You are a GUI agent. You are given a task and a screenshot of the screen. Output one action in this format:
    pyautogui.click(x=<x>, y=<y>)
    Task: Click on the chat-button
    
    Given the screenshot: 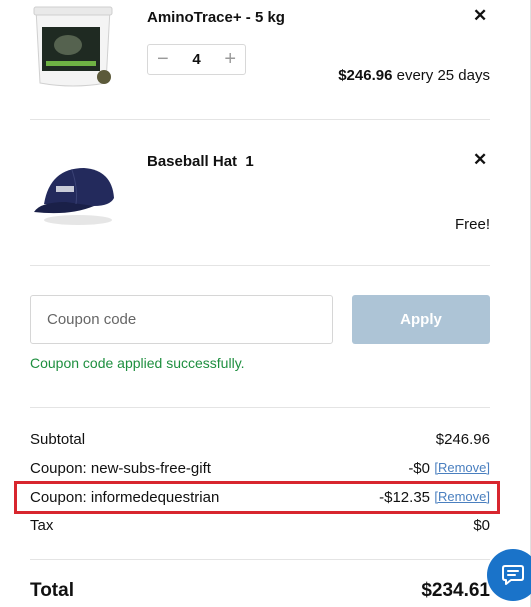 What is the action you would take?
    pyautogui.click(x=509, y=575)
    